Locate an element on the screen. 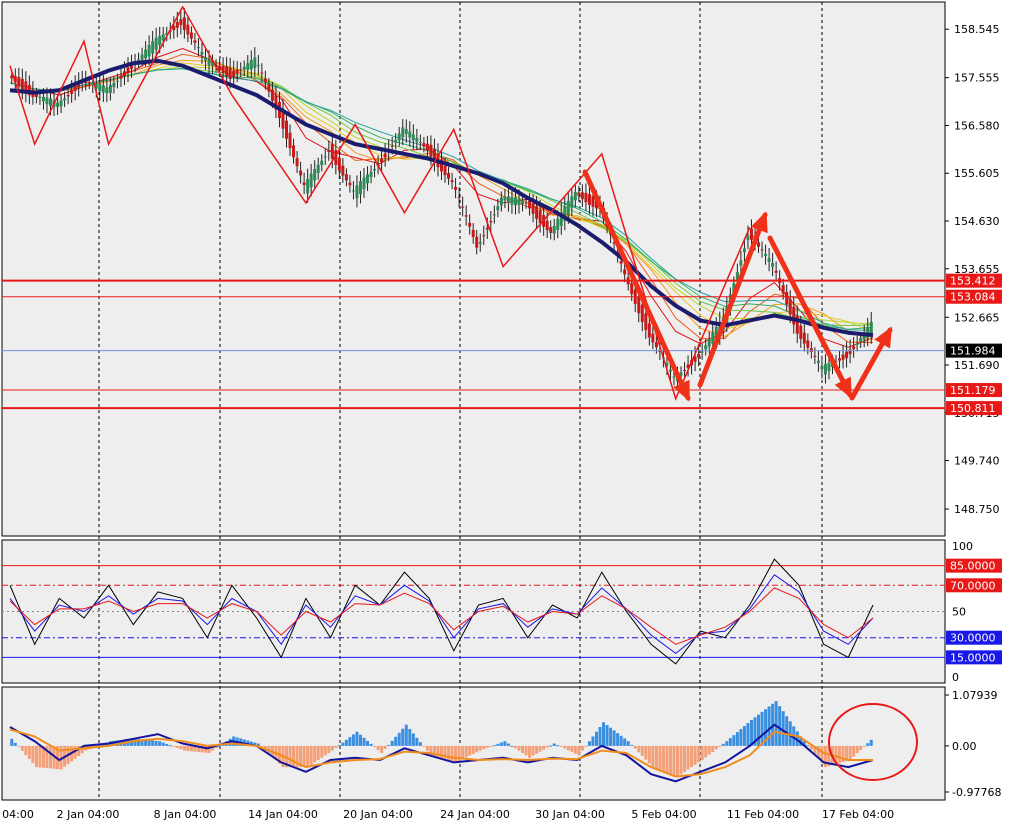  price-level-label: 153.412 is located at coordinates (973, 281).